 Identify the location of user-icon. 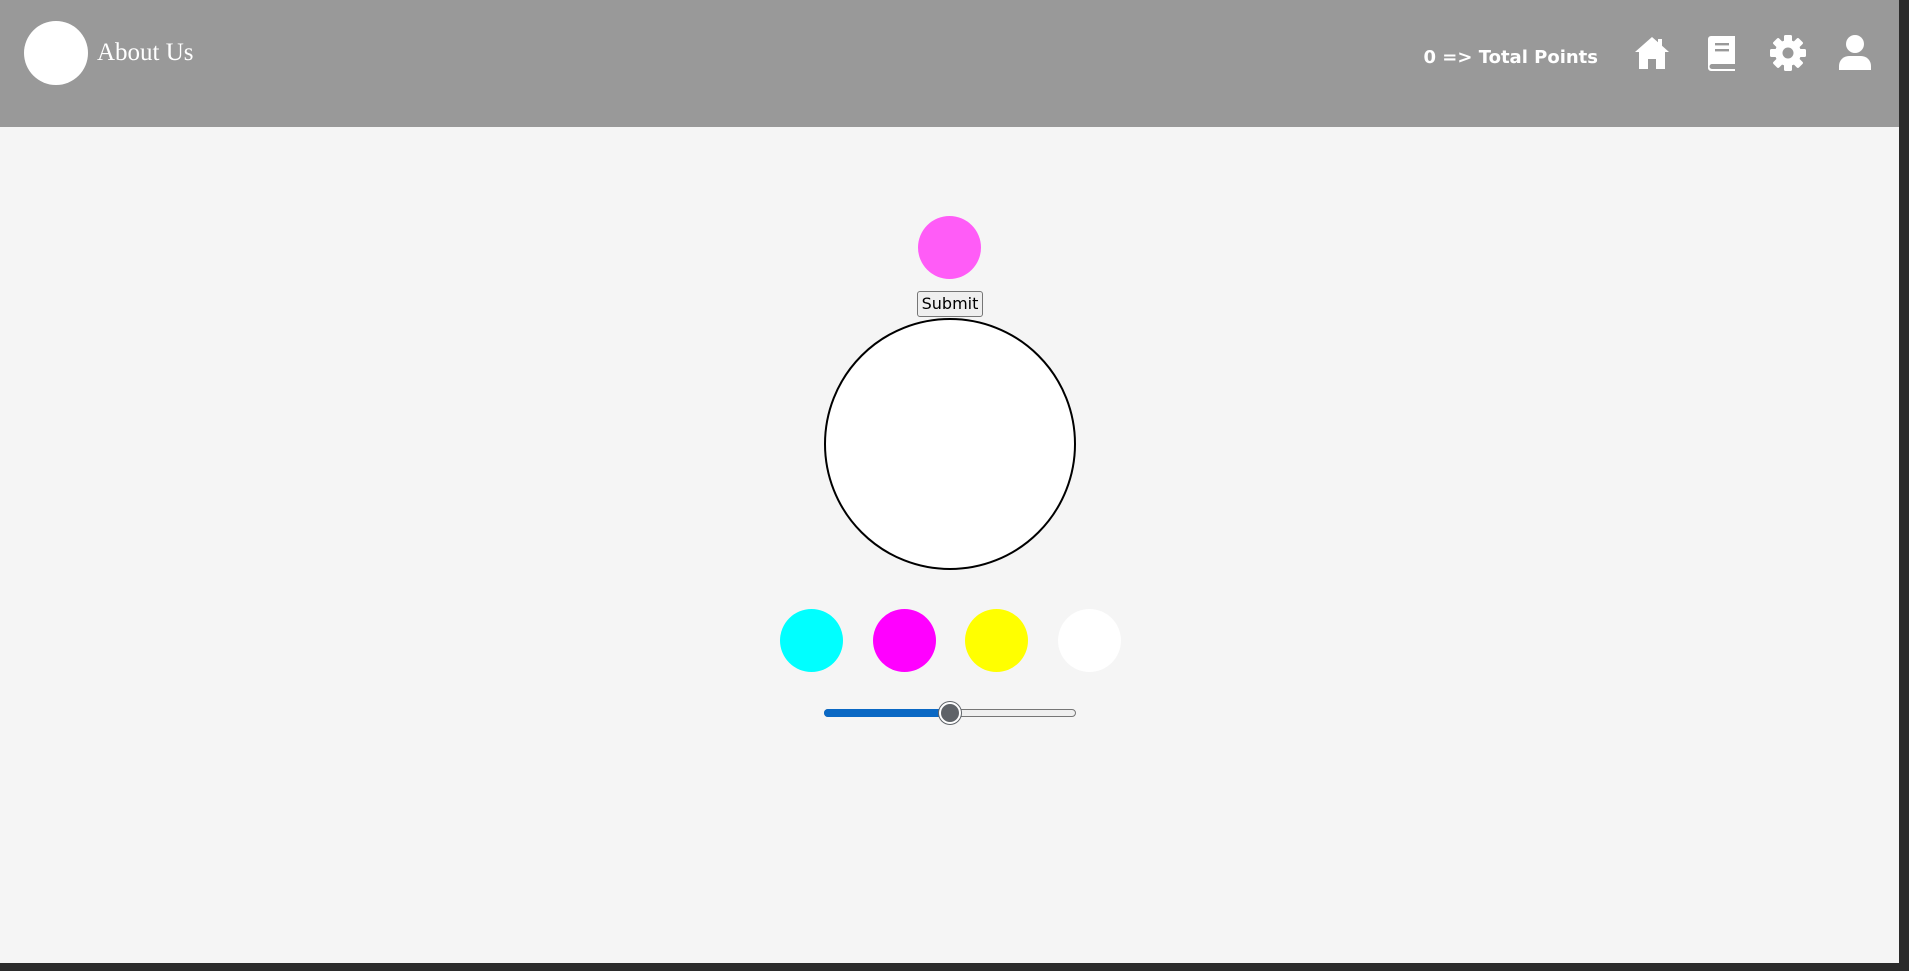
(1855, 53).